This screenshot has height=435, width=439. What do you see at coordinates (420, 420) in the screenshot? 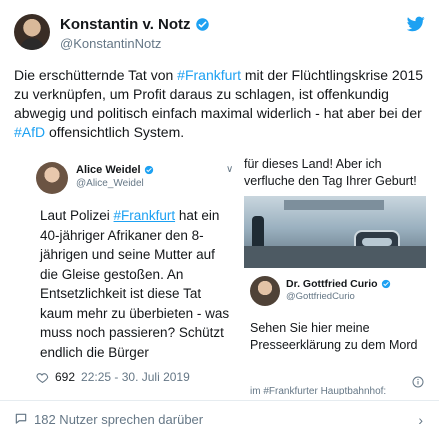
I see `chevron-right-icon: ›` at bounding box center [420, 420].